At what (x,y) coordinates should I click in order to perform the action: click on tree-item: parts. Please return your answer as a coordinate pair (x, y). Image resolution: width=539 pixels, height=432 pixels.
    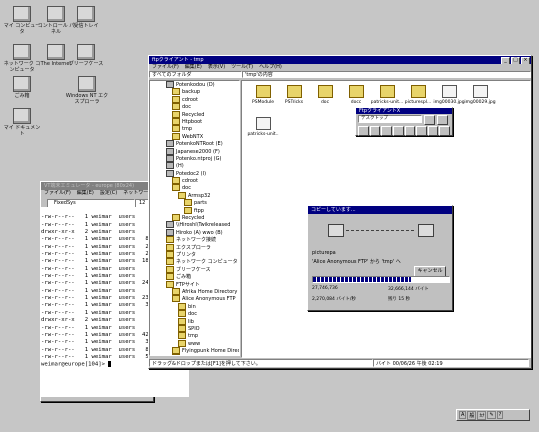
    Looking at the image, I should click on (202, 203).